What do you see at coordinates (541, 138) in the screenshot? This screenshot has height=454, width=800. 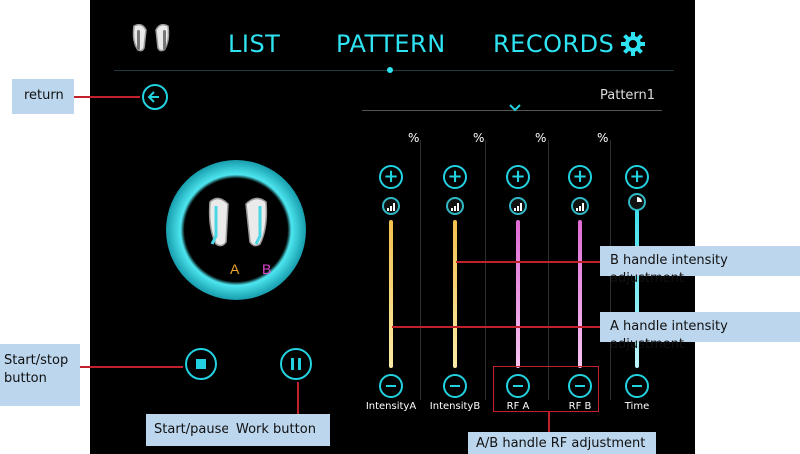 I see `rf-a-unit: %` at bounding box center [541, 138].